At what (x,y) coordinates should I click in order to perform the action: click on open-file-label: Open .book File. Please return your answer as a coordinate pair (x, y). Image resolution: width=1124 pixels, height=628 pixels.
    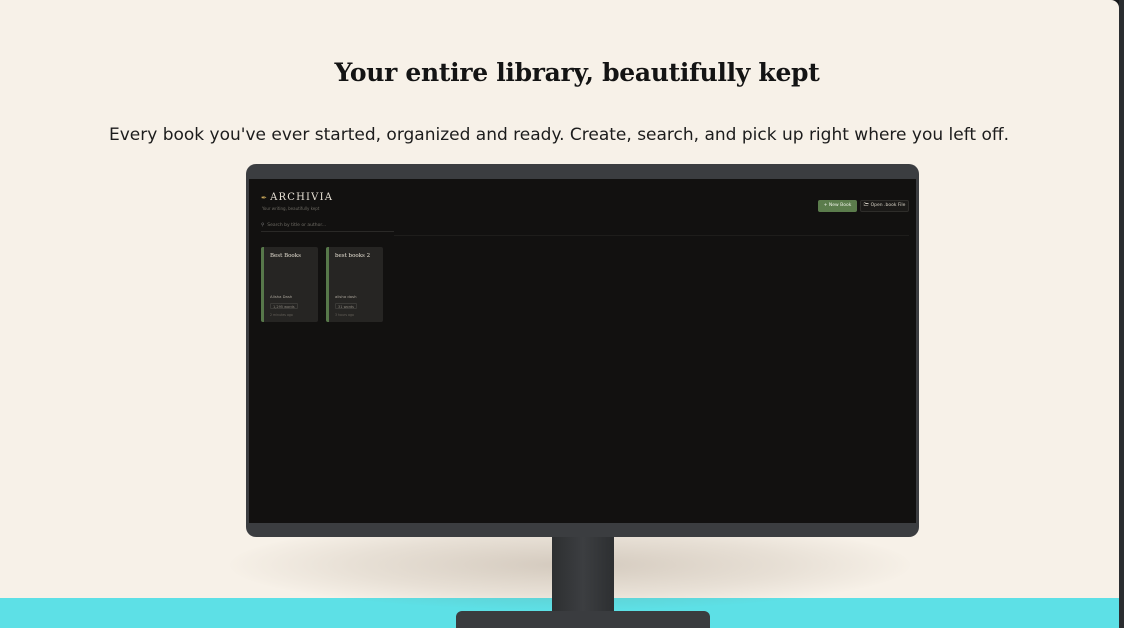
    Looking at the image, I should click on (888, 205).